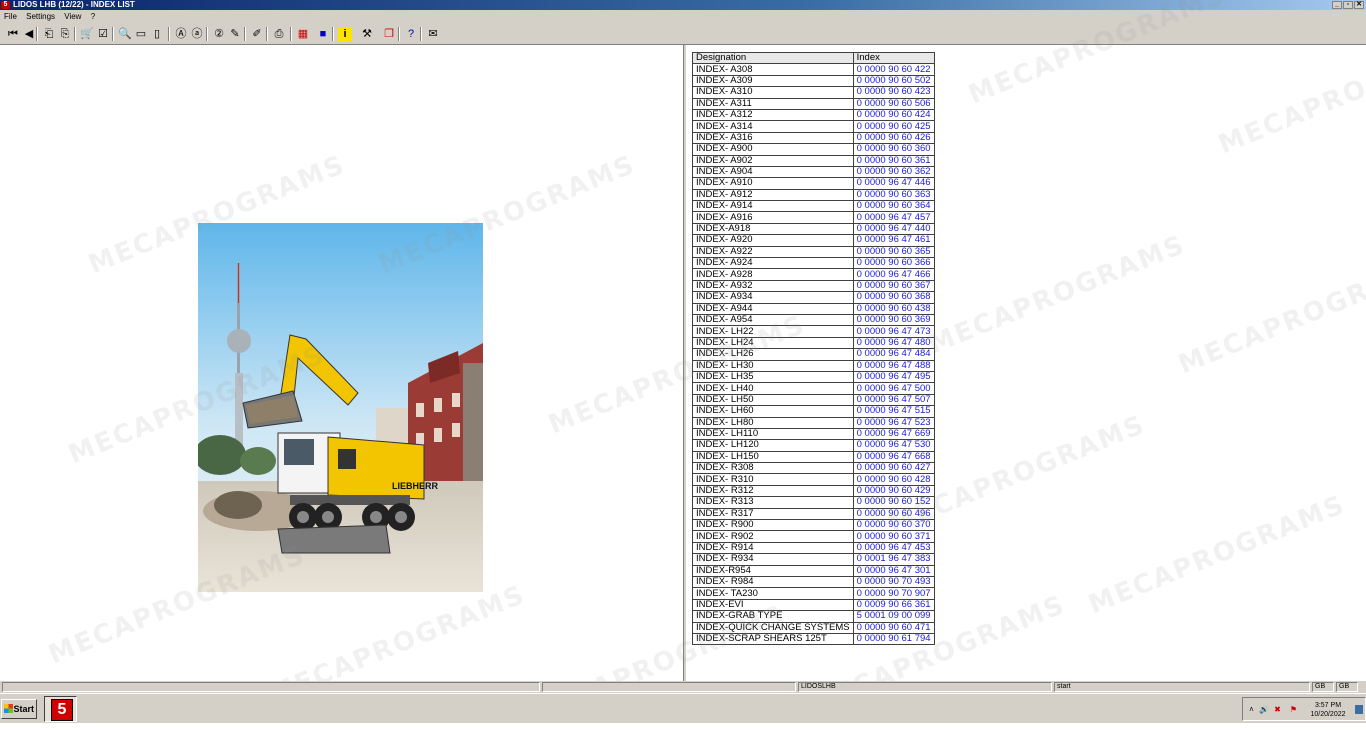 The image size is (1366, 730). What do you see at coordinates (893, 138) in the screenshot?
I see `index-link: 0 0000 90 60 426` at bounding box center [893, 138].